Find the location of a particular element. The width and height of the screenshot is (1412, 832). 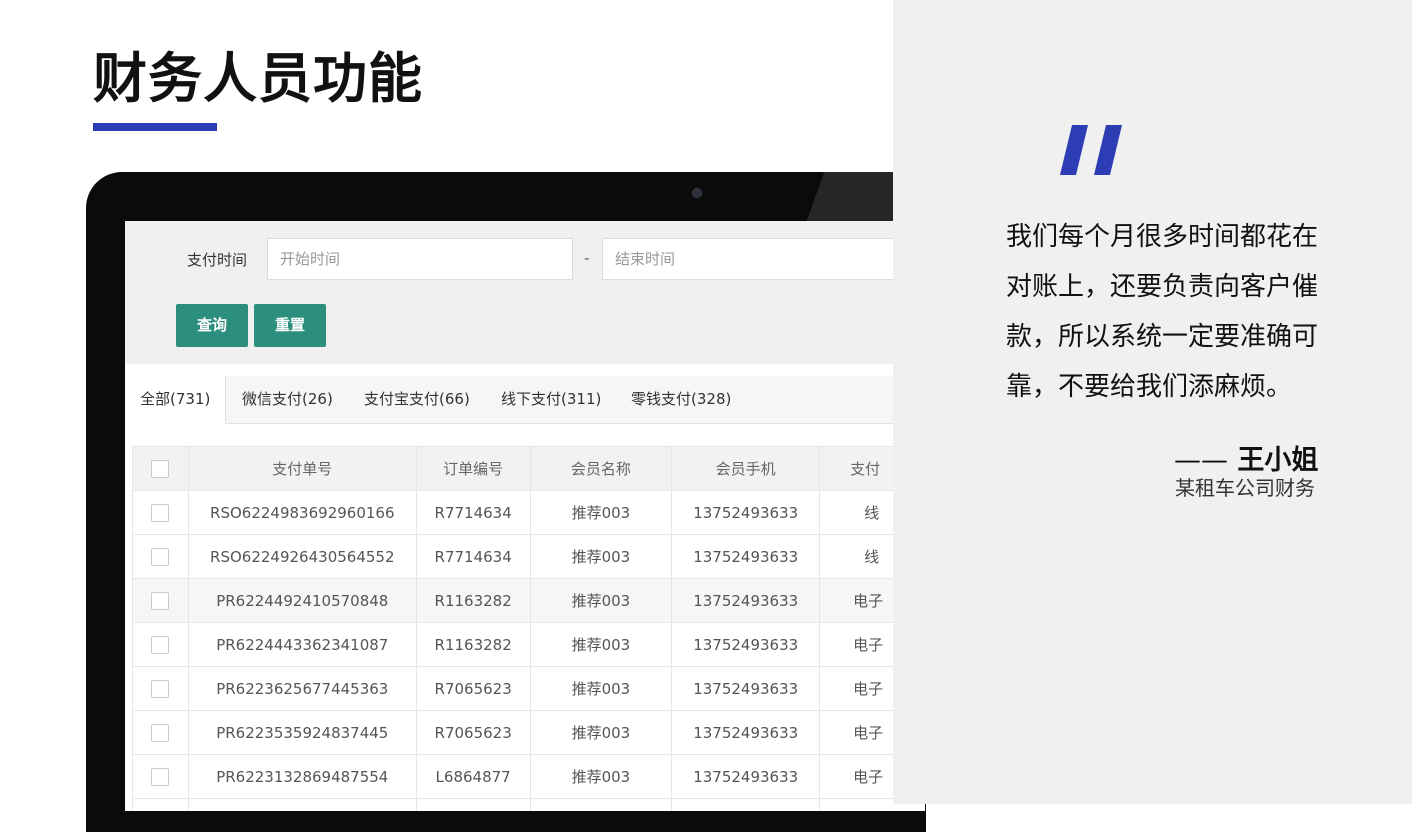

pay-no-cell: RSO6224926430564552 is located at coordinates (302, 556).